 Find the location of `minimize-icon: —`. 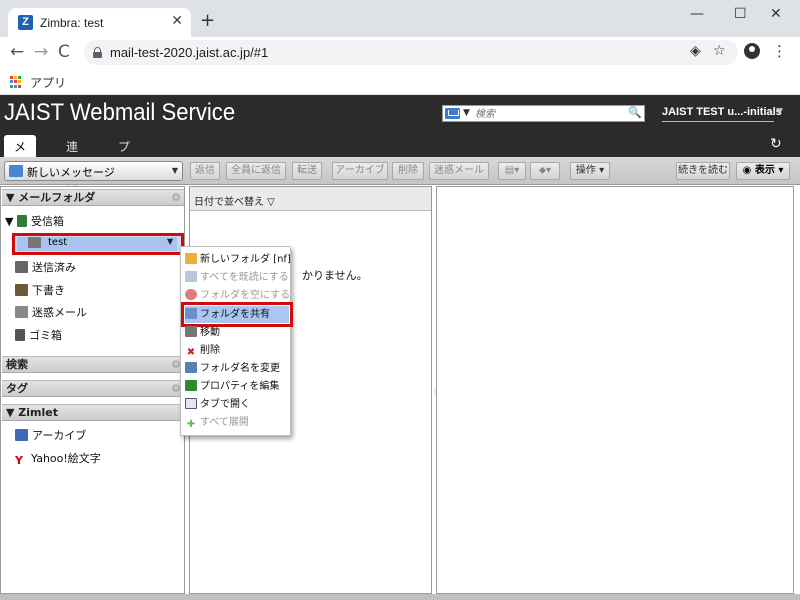

minimize-icon: — is located at coordinates (697, 14).